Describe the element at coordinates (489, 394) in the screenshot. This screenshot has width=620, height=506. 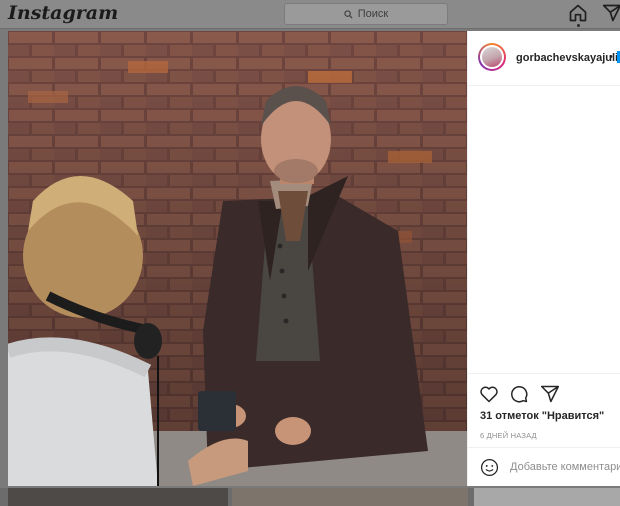
I see `heart-icon` at that location.